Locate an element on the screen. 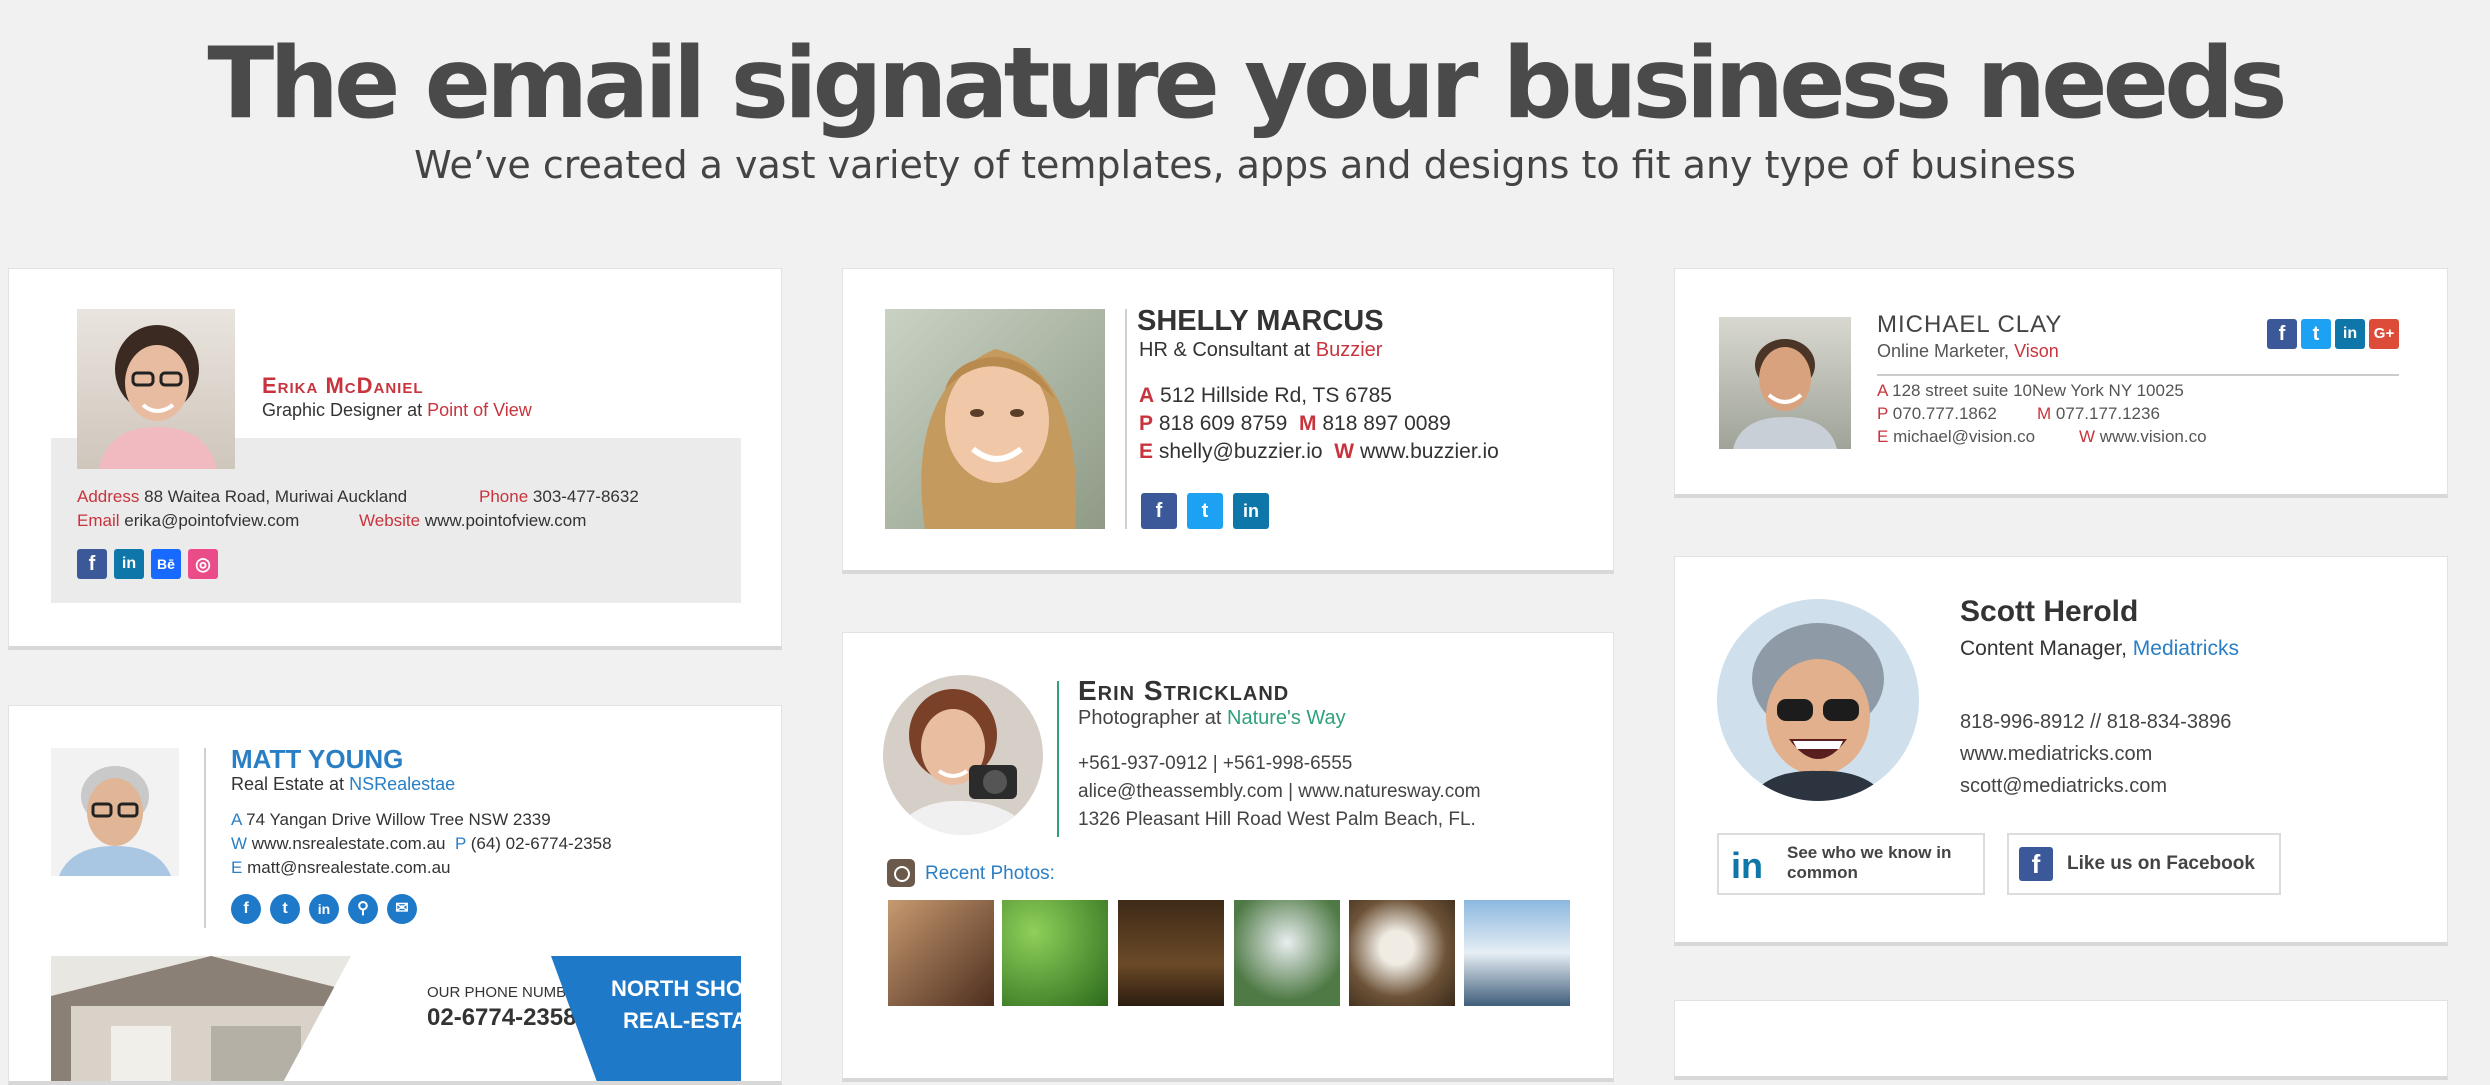 The image size is (2490, 1085). recent-photos-label: Recent Photos: is located at coordinates (990, 873).